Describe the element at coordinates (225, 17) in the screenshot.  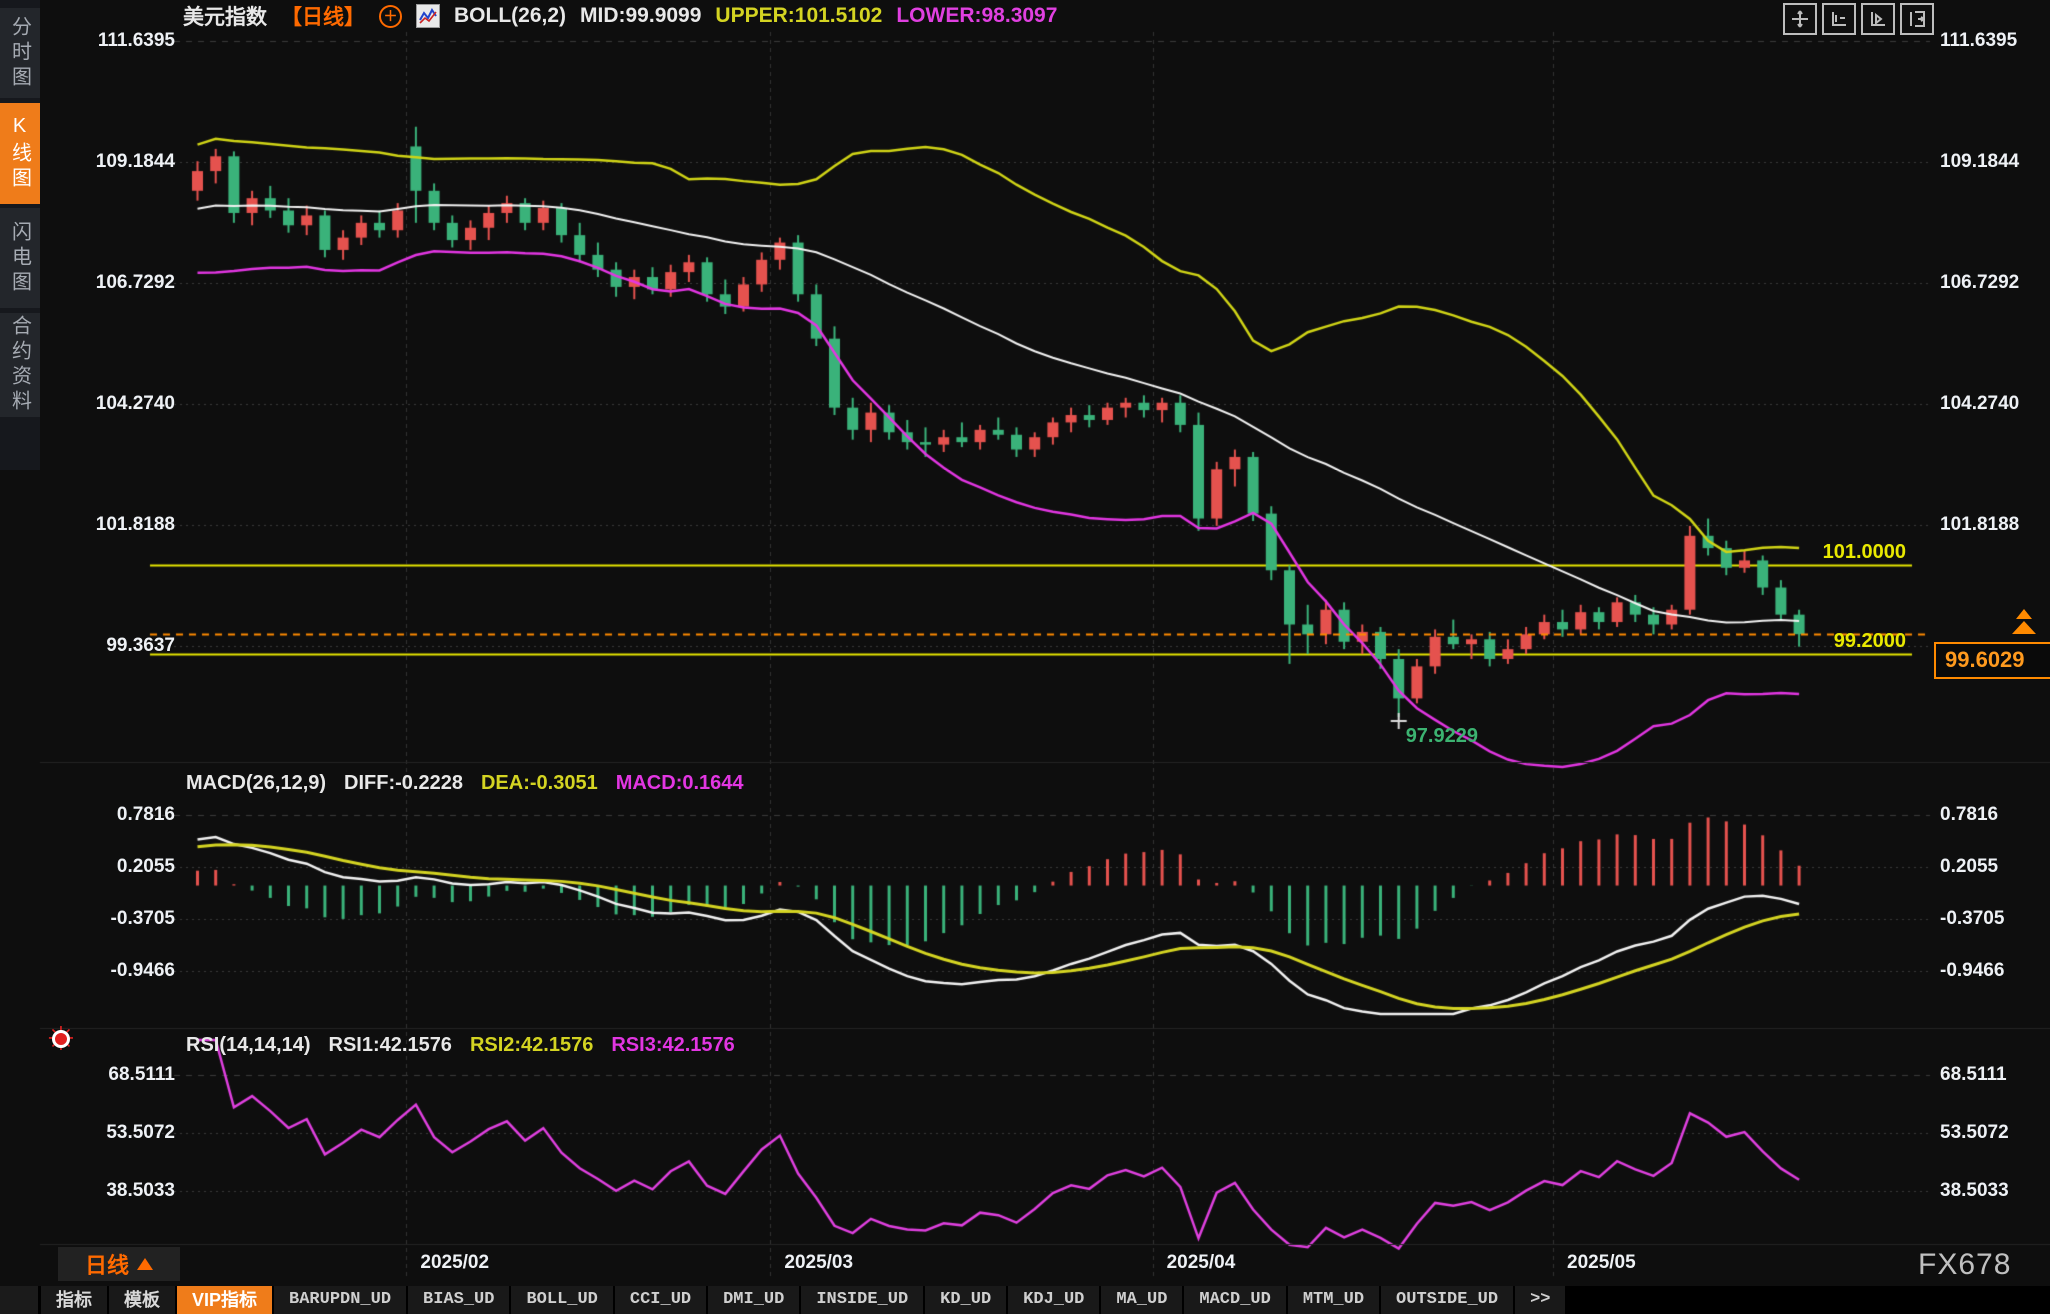
I see `symbol-title: 美元指数` at that location.